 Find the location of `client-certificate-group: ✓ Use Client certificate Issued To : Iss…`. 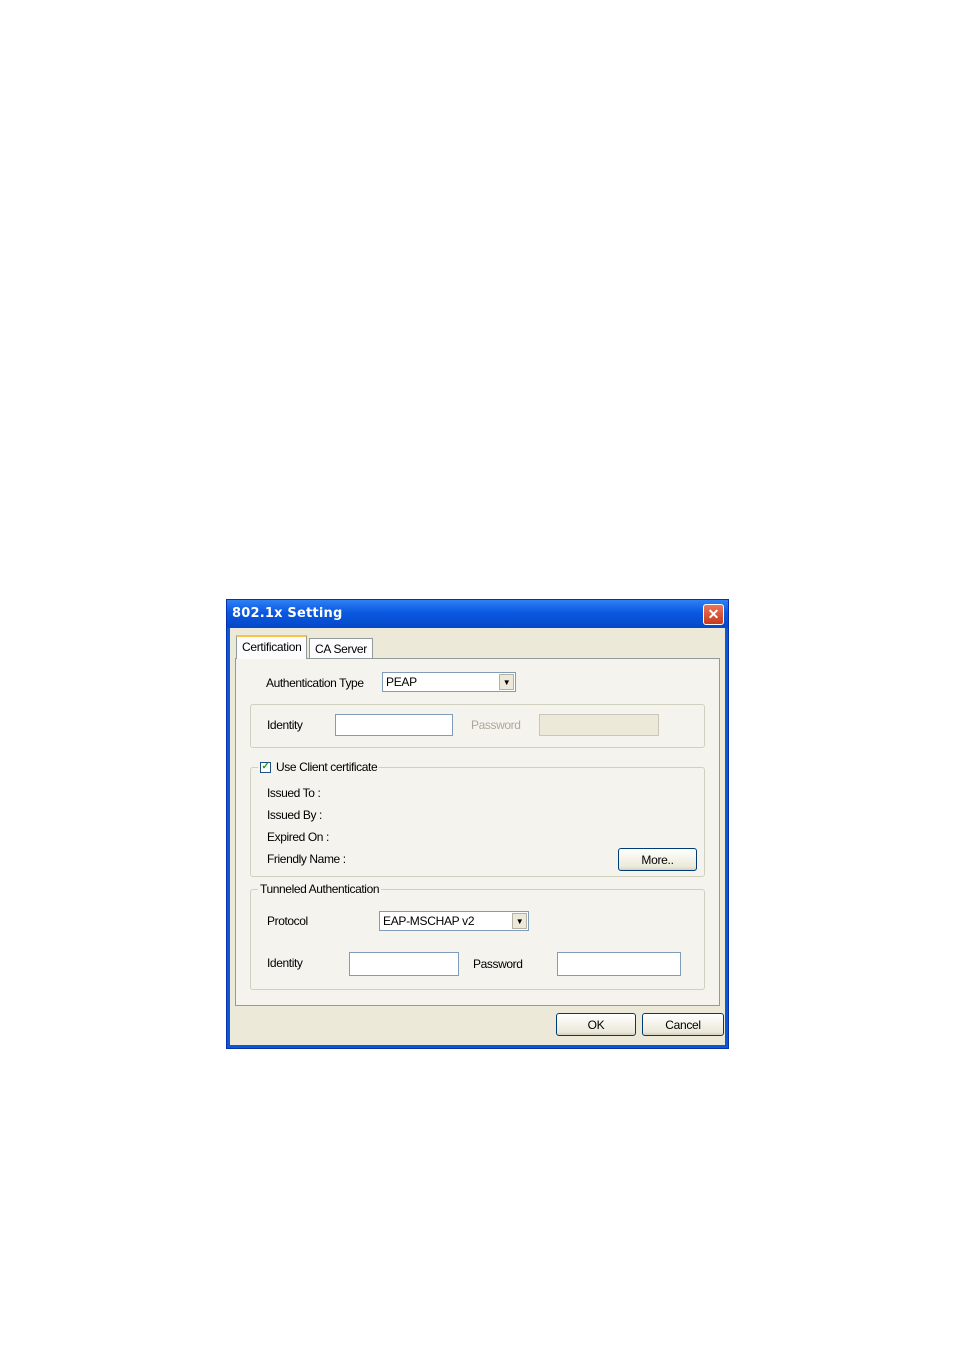

client-certificate-group: ✓ Use Client certificate Issued To : Iss… is located at coordinates (477, 818).